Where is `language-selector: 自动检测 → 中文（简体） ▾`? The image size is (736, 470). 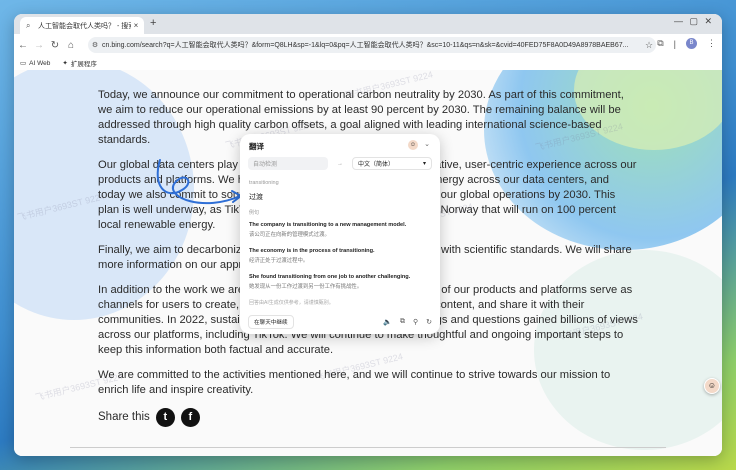 language-selector: 自动检测 → 中文（简体） ▾ is located at coordinates (340, 163).